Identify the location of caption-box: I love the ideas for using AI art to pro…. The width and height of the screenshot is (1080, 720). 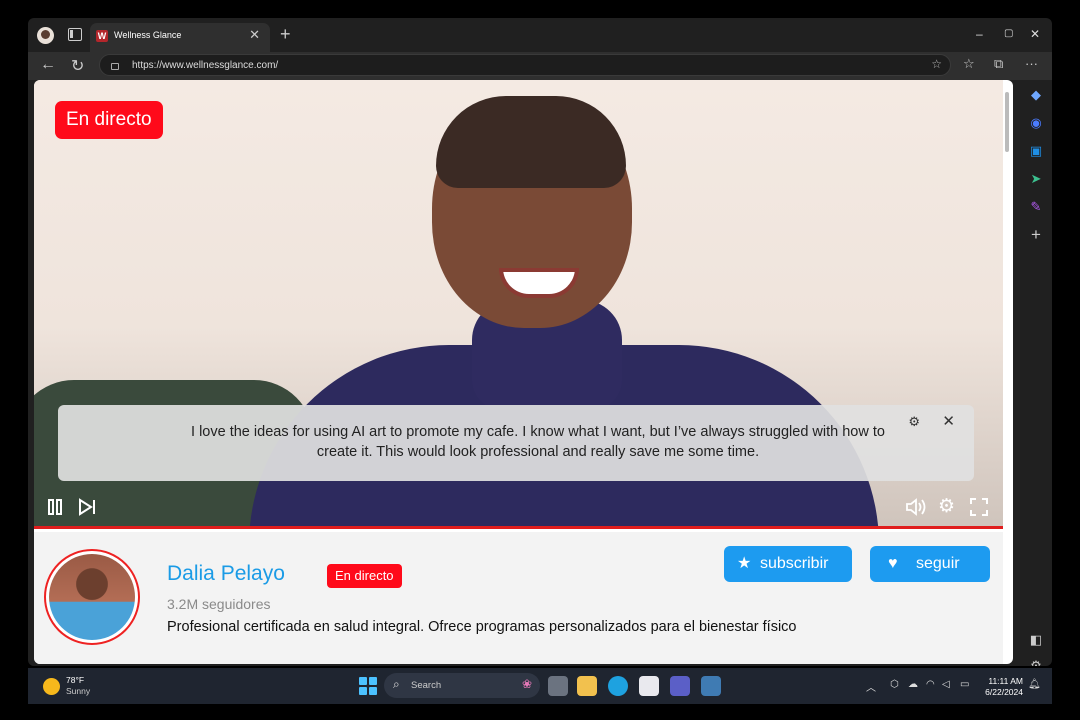
(516, 443).